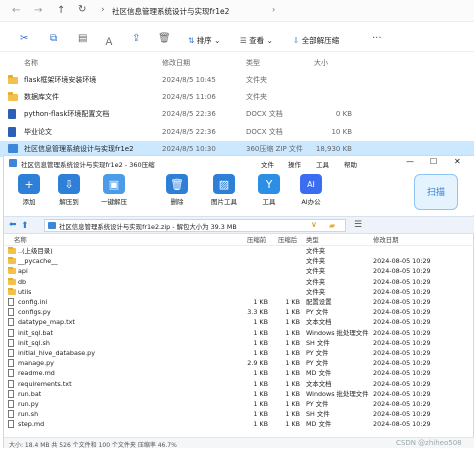  What do you see at coordinates (224, 190) in the screenshot?
I see `image-tool-button: ▨ 图片工具` at bounding box center [224, 190].